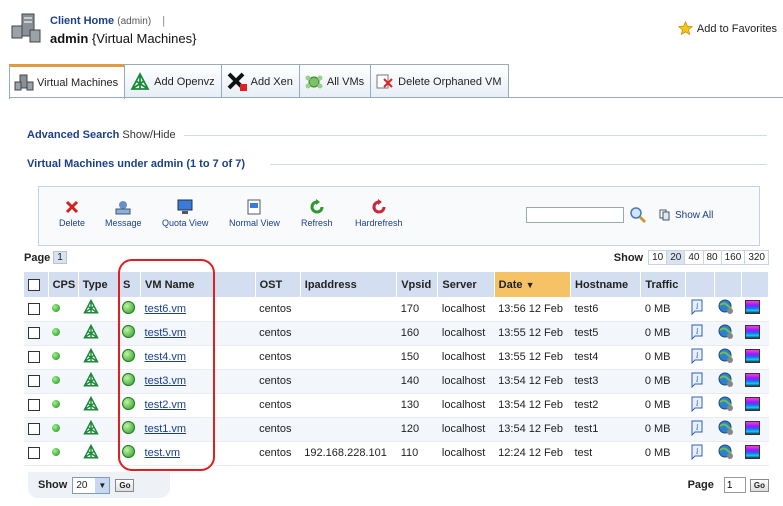  What do you see at coordinates (676, 257) in the screenshot?
I see `page-size-20: 20` at bounding box center [676, 257].